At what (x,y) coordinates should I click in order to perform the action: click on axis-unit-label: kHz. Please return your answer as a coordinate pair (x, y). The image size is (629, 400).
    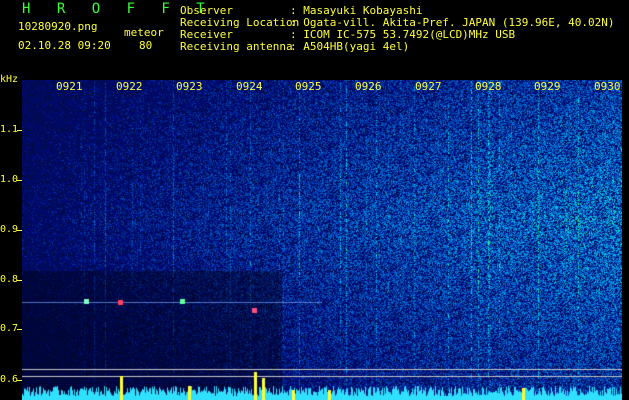
    Looking at the image, I should click on (9, 79).